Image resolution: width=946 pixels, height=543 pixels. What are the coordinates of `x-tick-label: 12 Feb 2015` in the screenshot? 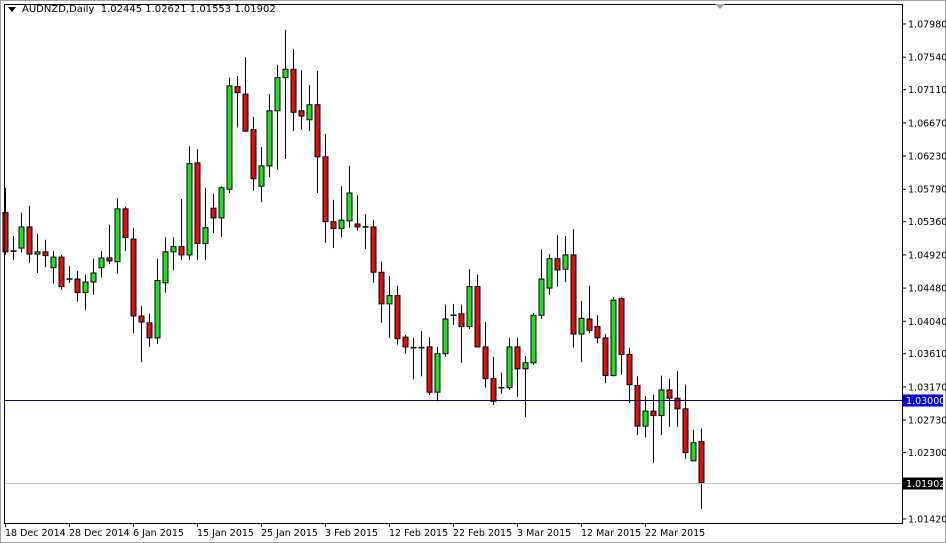 It's located at (418, 533).